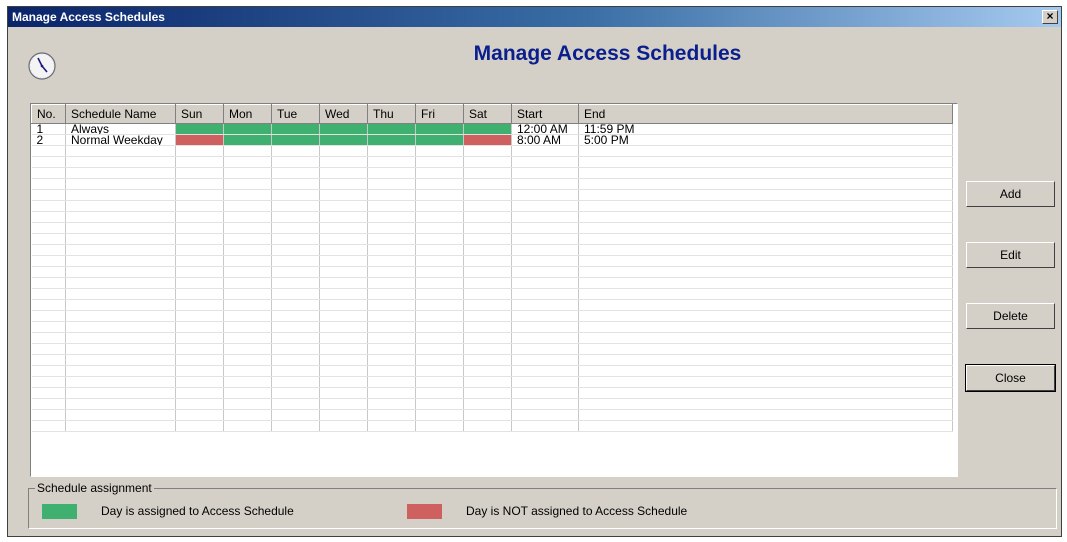  What do you see at coordinates (765, 129) in the screenshot?
I see `grid-cell: 11:59 PM` at bounding box center [765, 129].